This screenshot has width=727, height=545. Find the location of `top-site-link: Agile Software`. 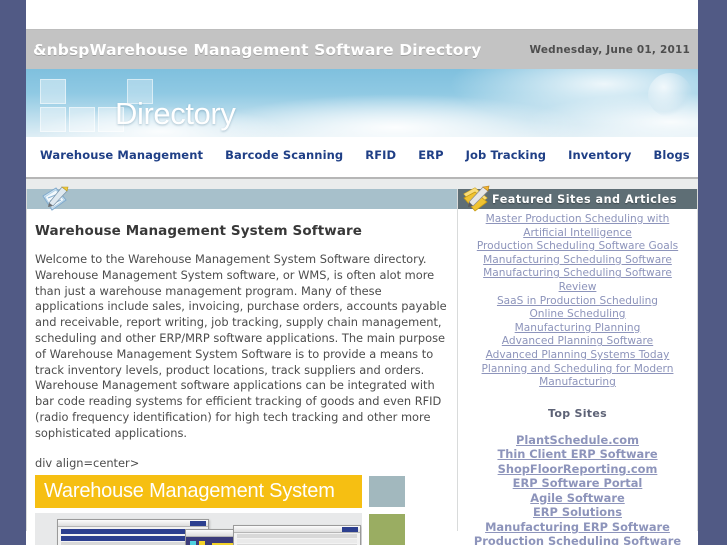

top-site-link: Agile Software is located at coordinates (577, 498).